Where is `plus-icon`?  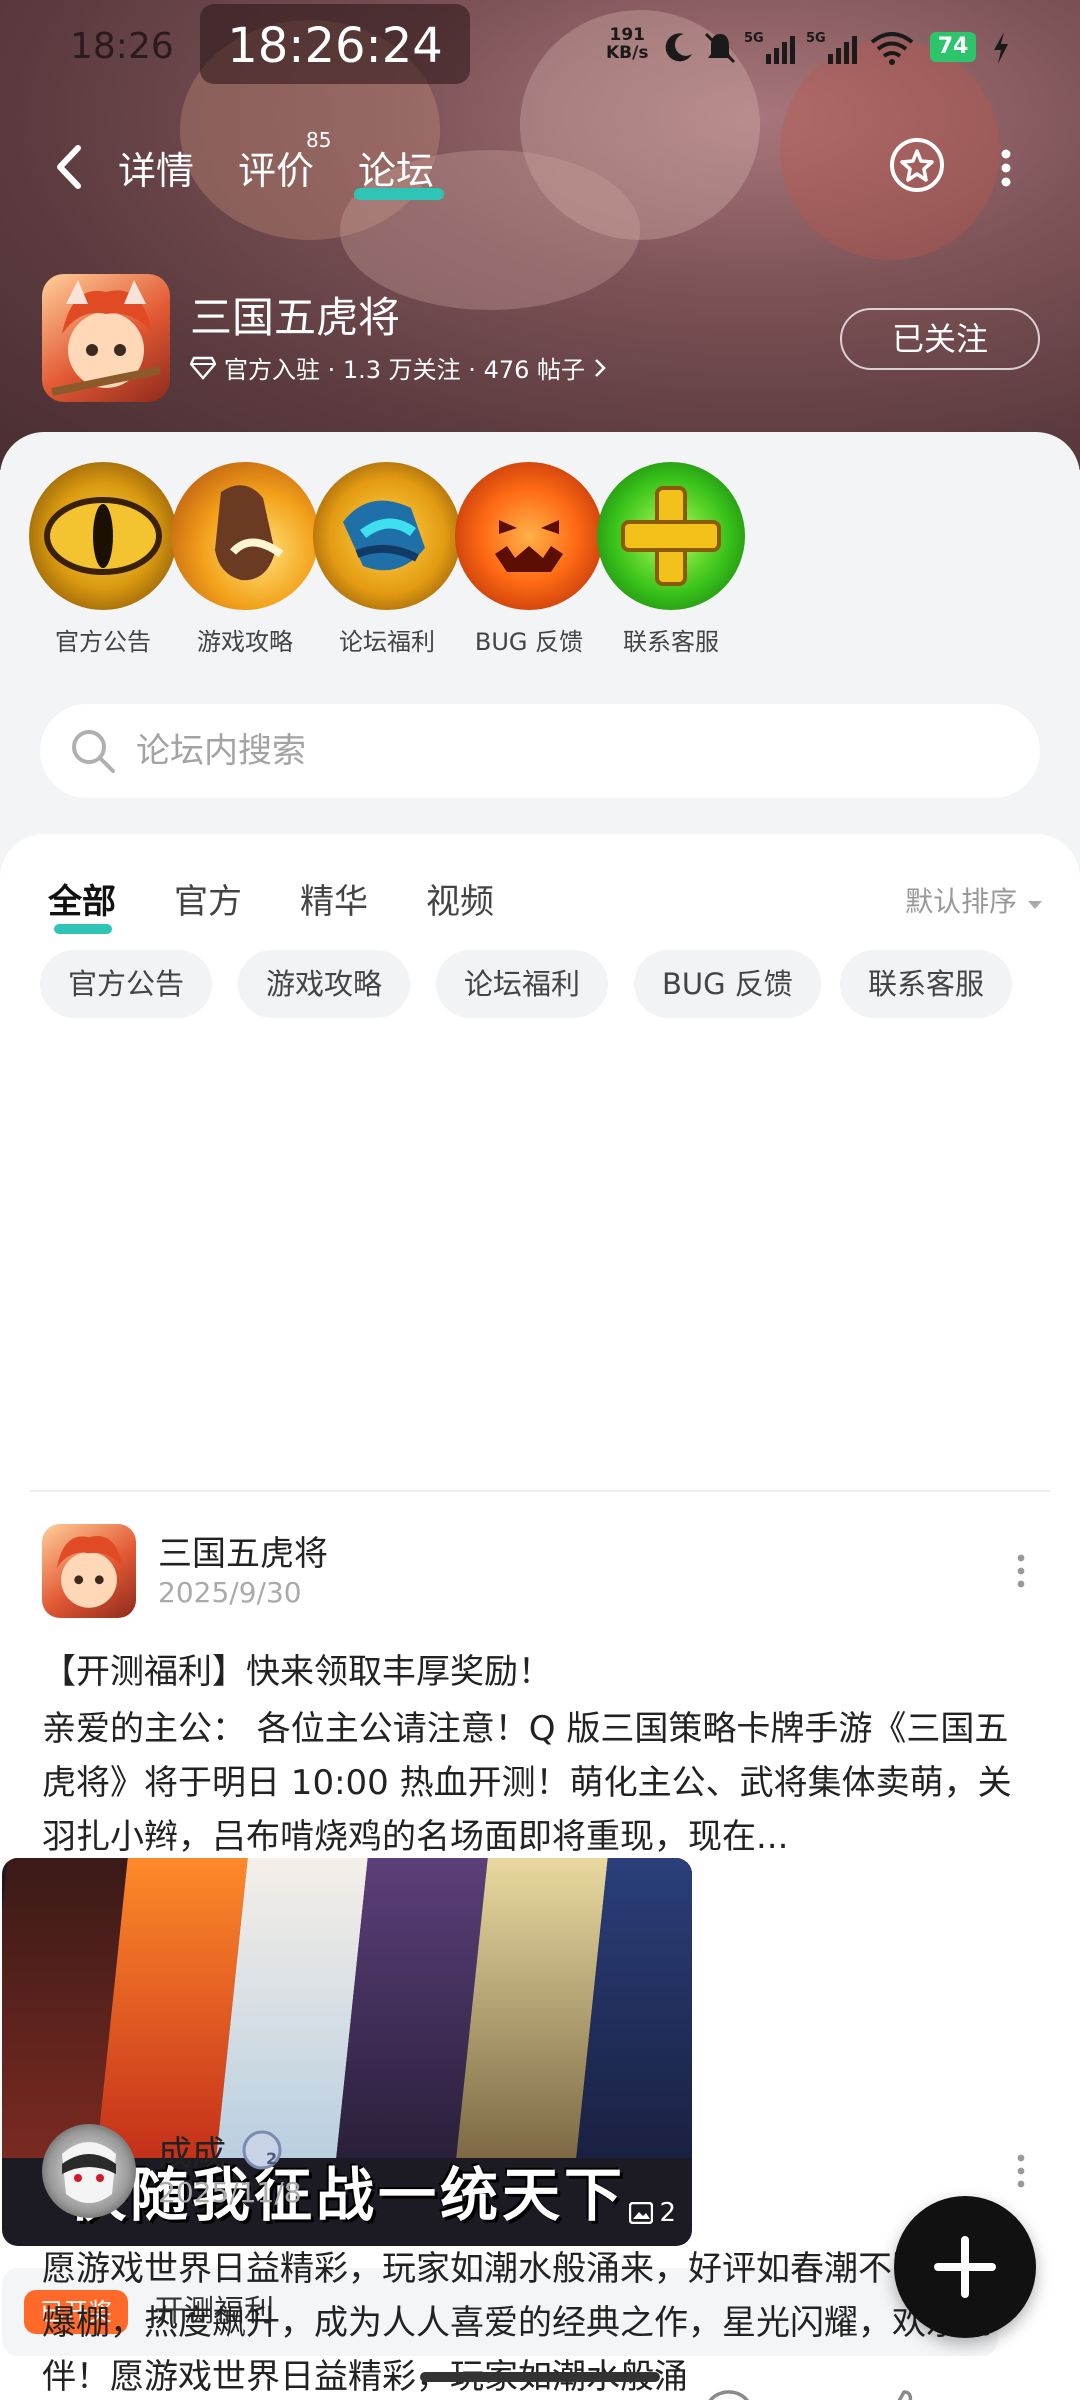 plus-icon is located at coordinates (671, 536).